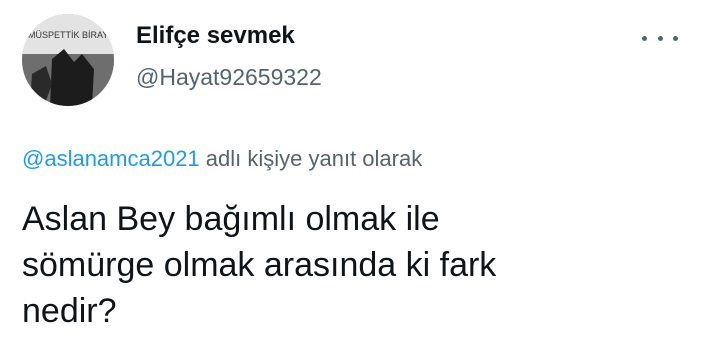 The height and width of the screenshot is (357, 708). Describe the element at coordinates (231, 219) in the screenshot. I see `tweet-text-line: Aslan Bey bağımlı olmak ile` at that location.